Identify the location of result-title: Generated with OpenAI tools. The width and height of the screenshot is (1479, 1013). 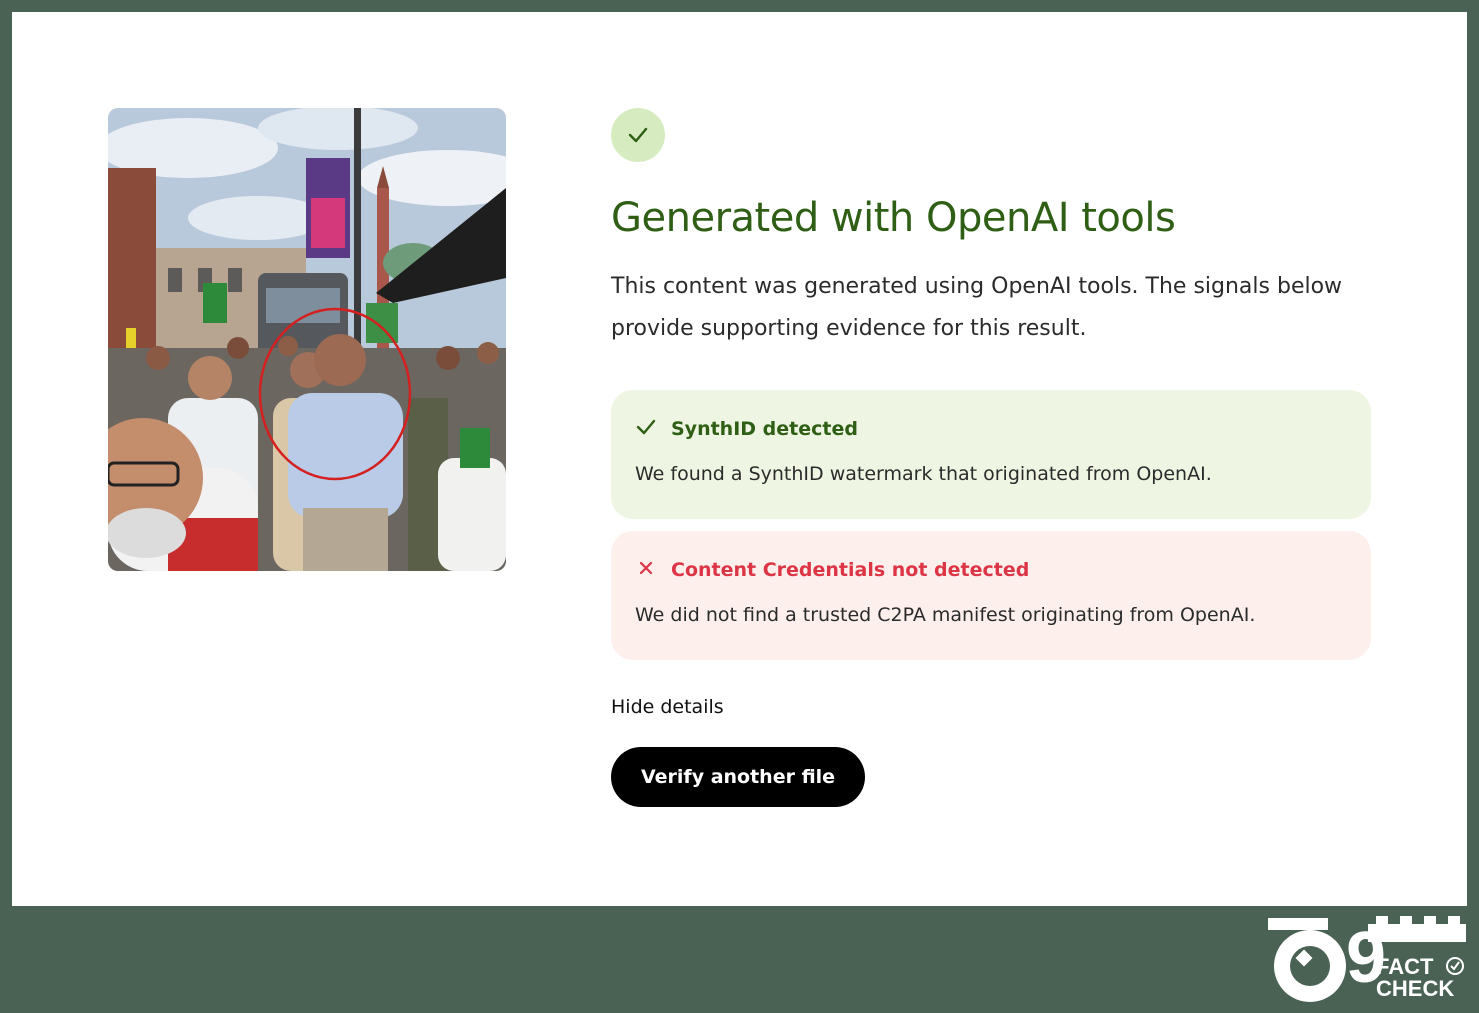
(893, 218).